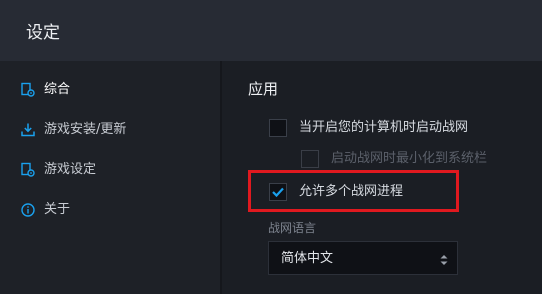 The image size is (542, 294). What do you see at coordinates (28, 170) in the screenshot?
I see `game-settings-icon` at bounding box center [28, 170].